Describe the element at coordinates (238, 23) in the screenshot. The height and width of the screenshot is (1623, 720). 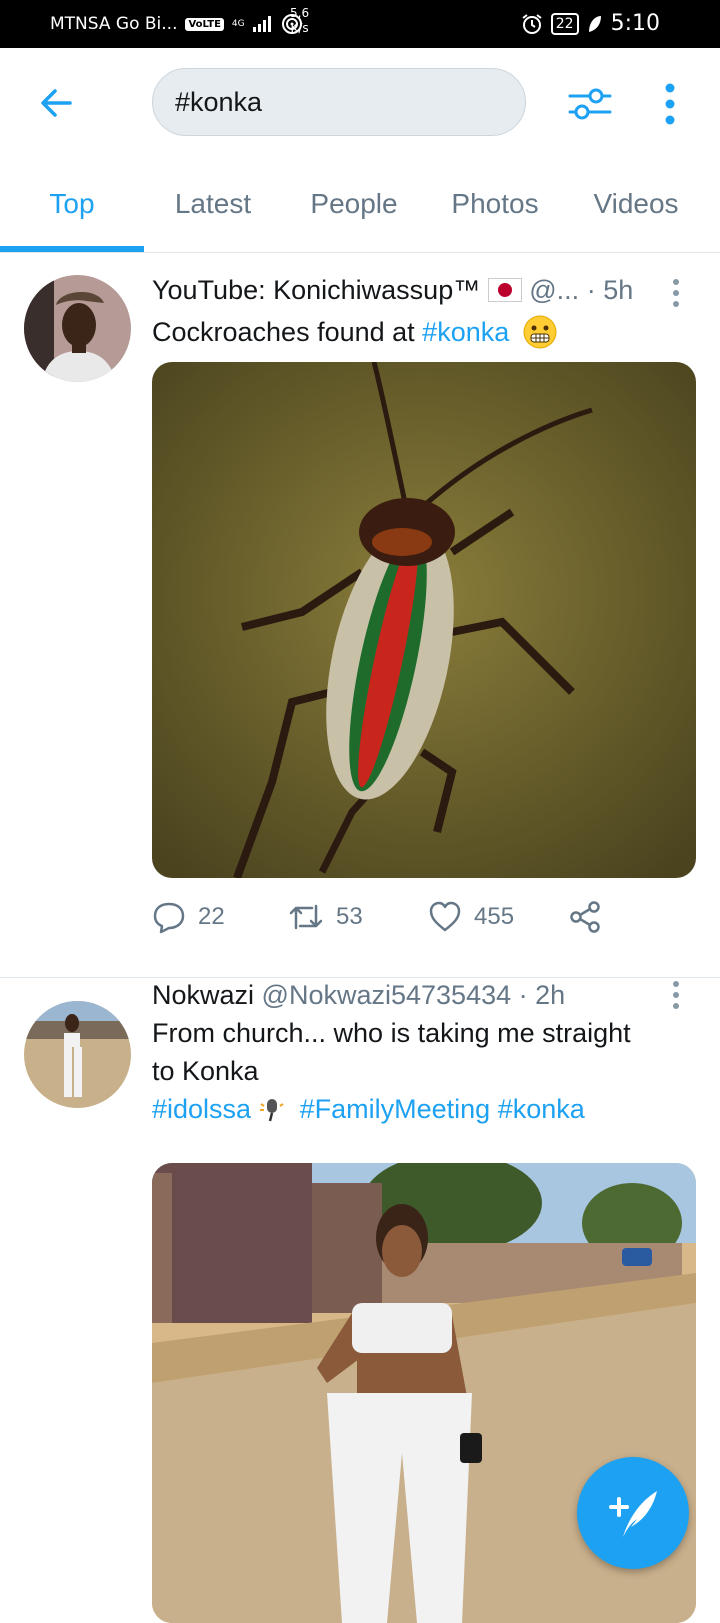
I see `network-type: 4G` at that location.